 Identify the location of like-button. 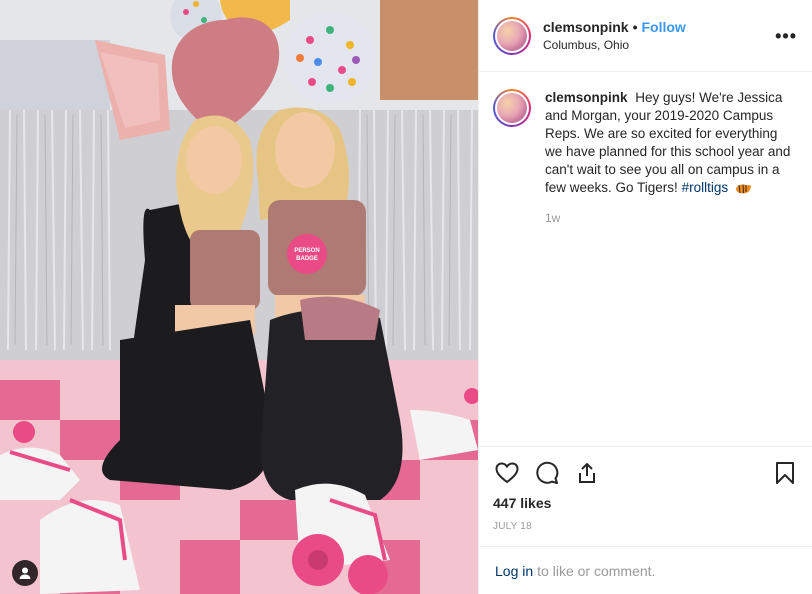
(507, 473).